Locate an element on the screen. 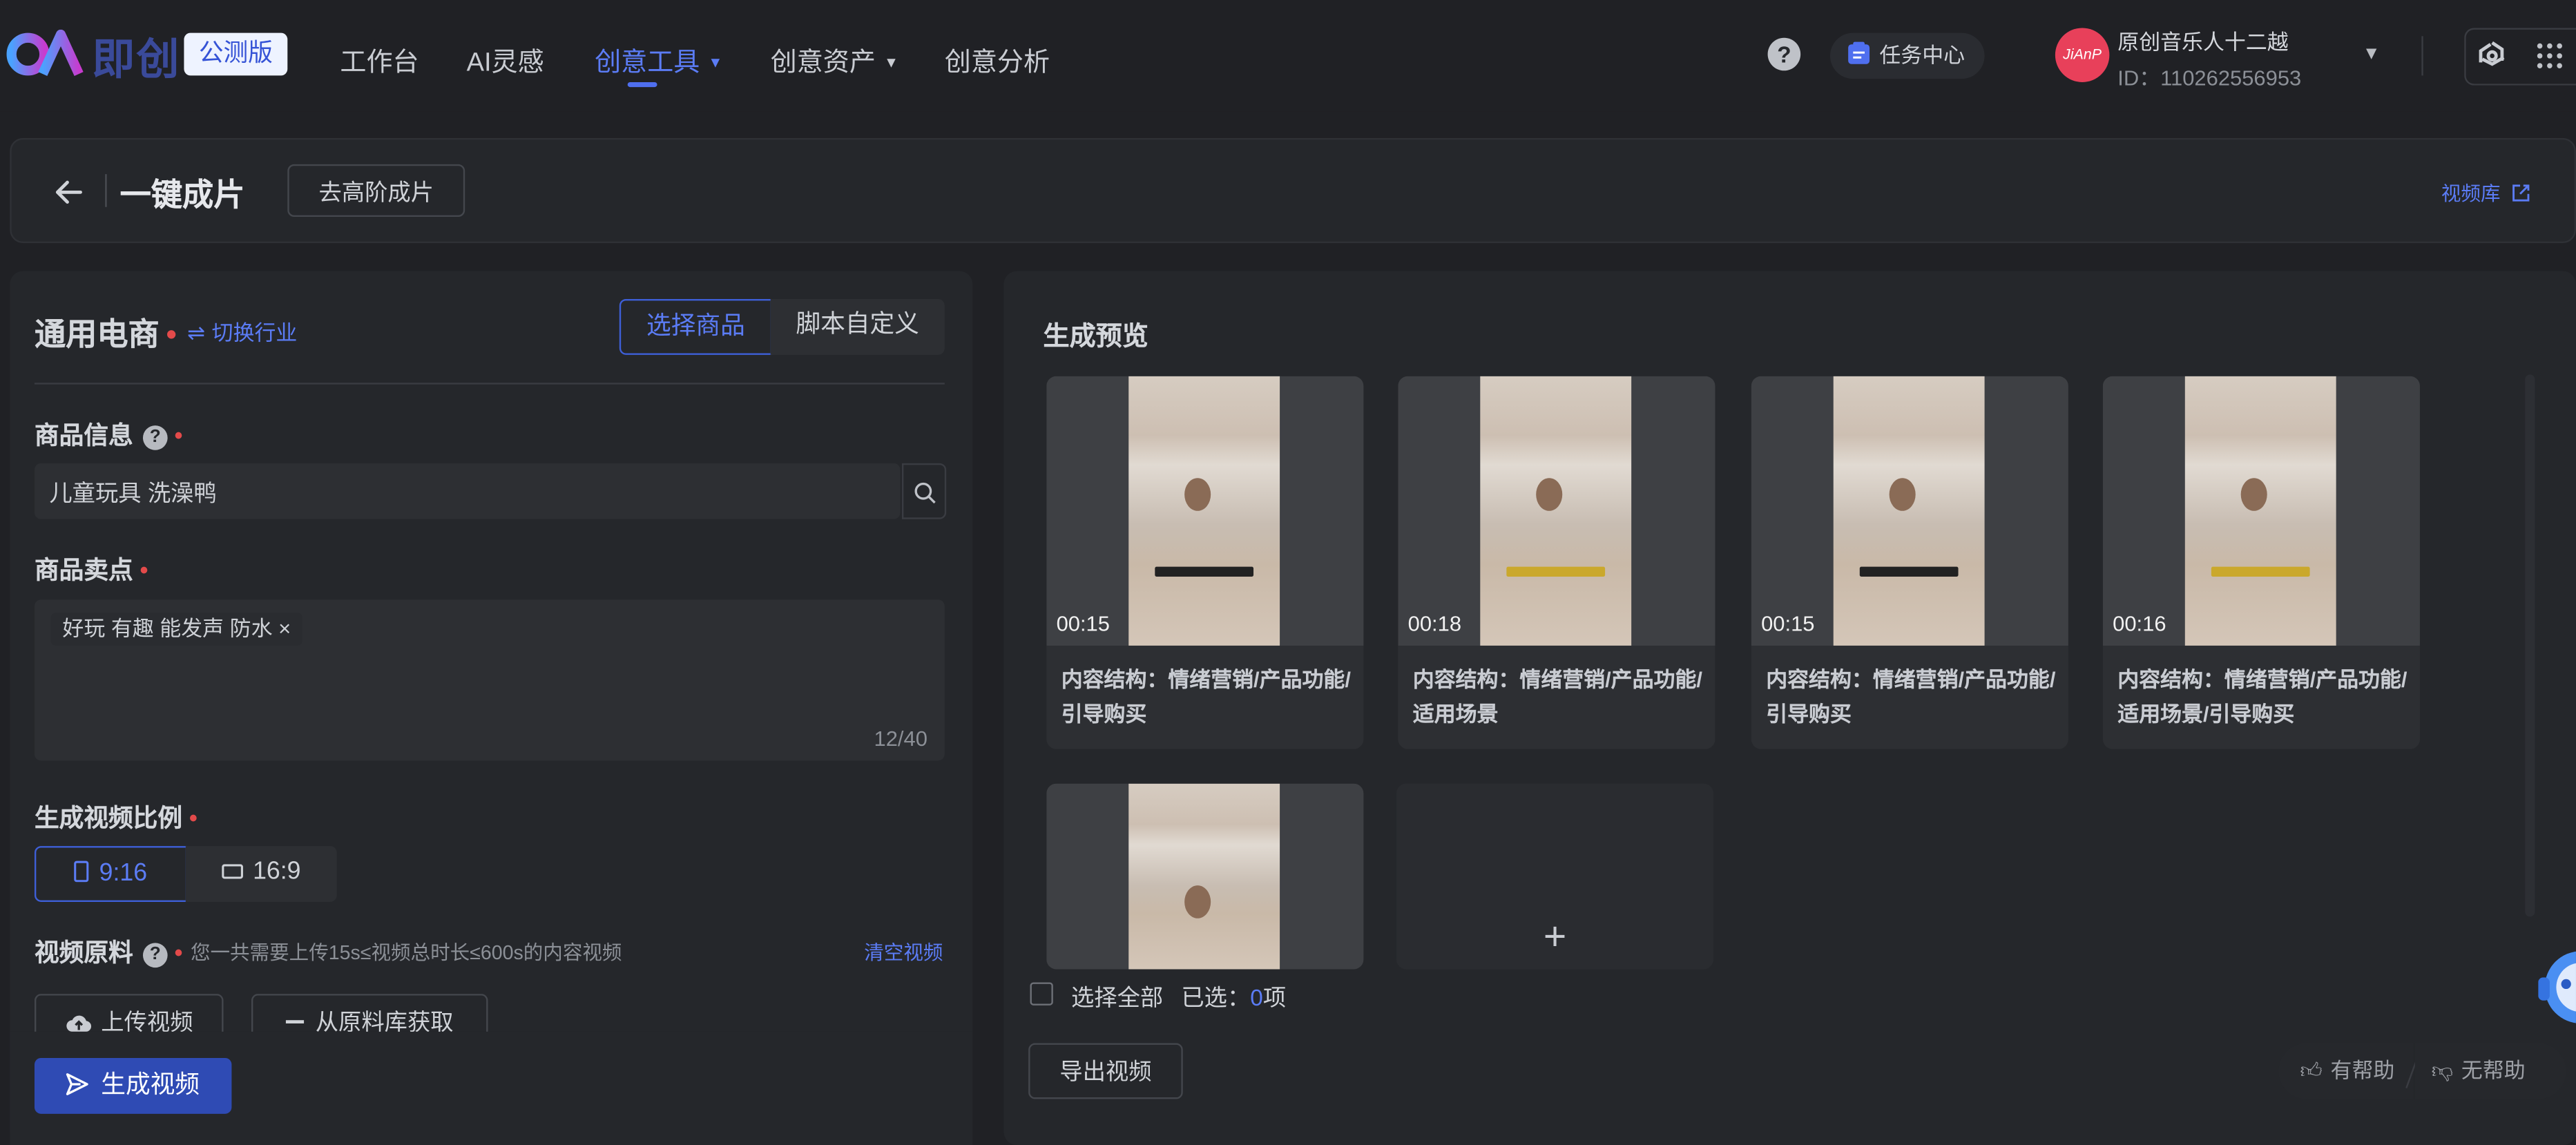 The image size is (2576, 1145). upload-video-label: 上传视频 is located at coordinates (147, 1021).